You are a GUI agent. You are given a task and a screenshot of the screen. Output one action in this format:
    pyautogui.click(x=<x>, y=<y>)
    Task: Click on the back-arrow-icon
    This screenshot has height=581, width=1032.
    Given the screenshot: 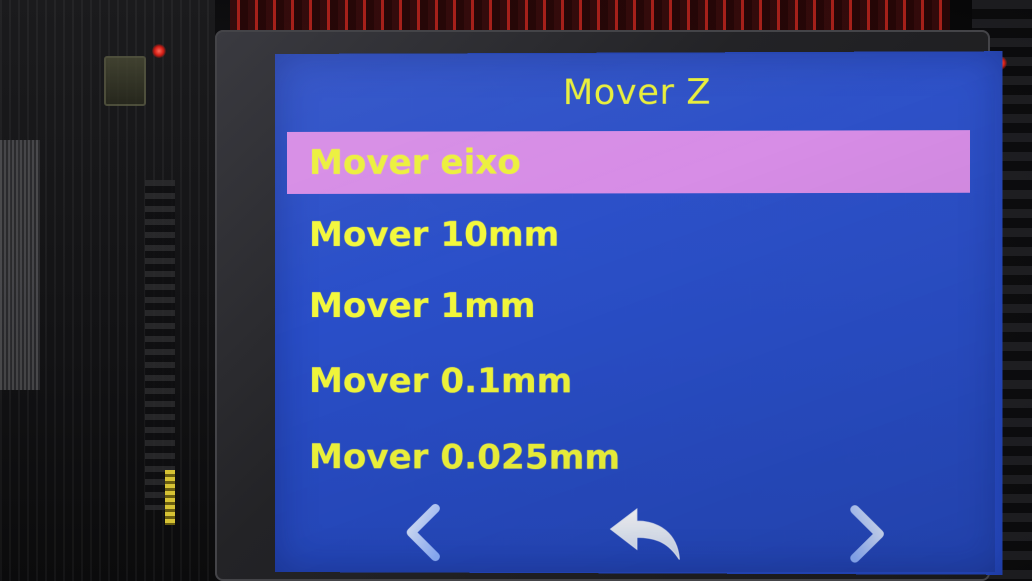 What is the action you would take?
    pyautogui.click(x=647, y=533)
    